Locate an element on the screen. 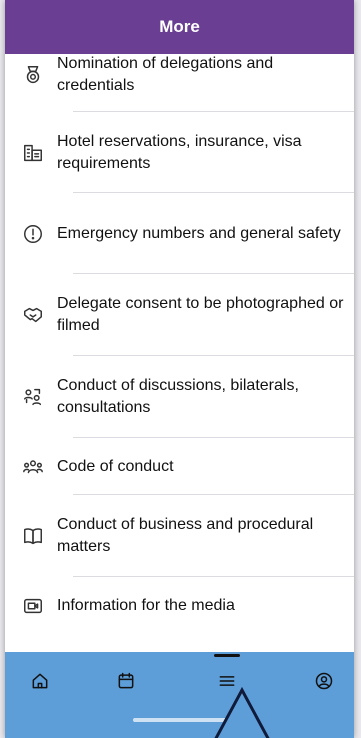 This screenshot has height=738, width=361. tab-calendar is located at coordinates (126, 683).